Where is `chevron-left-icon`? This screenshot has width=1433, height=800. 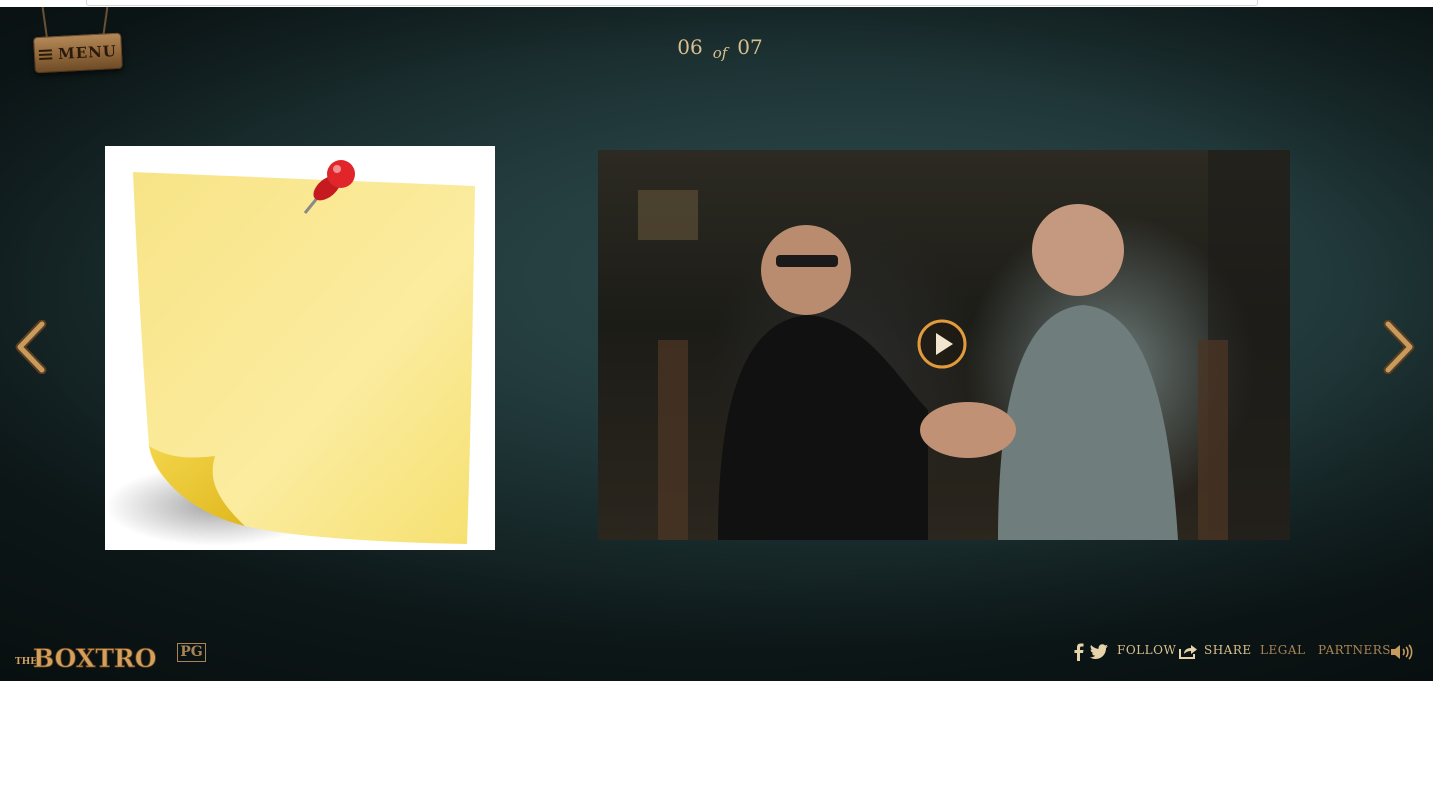
chevron-left-icon is located at coordinates (31, 347).